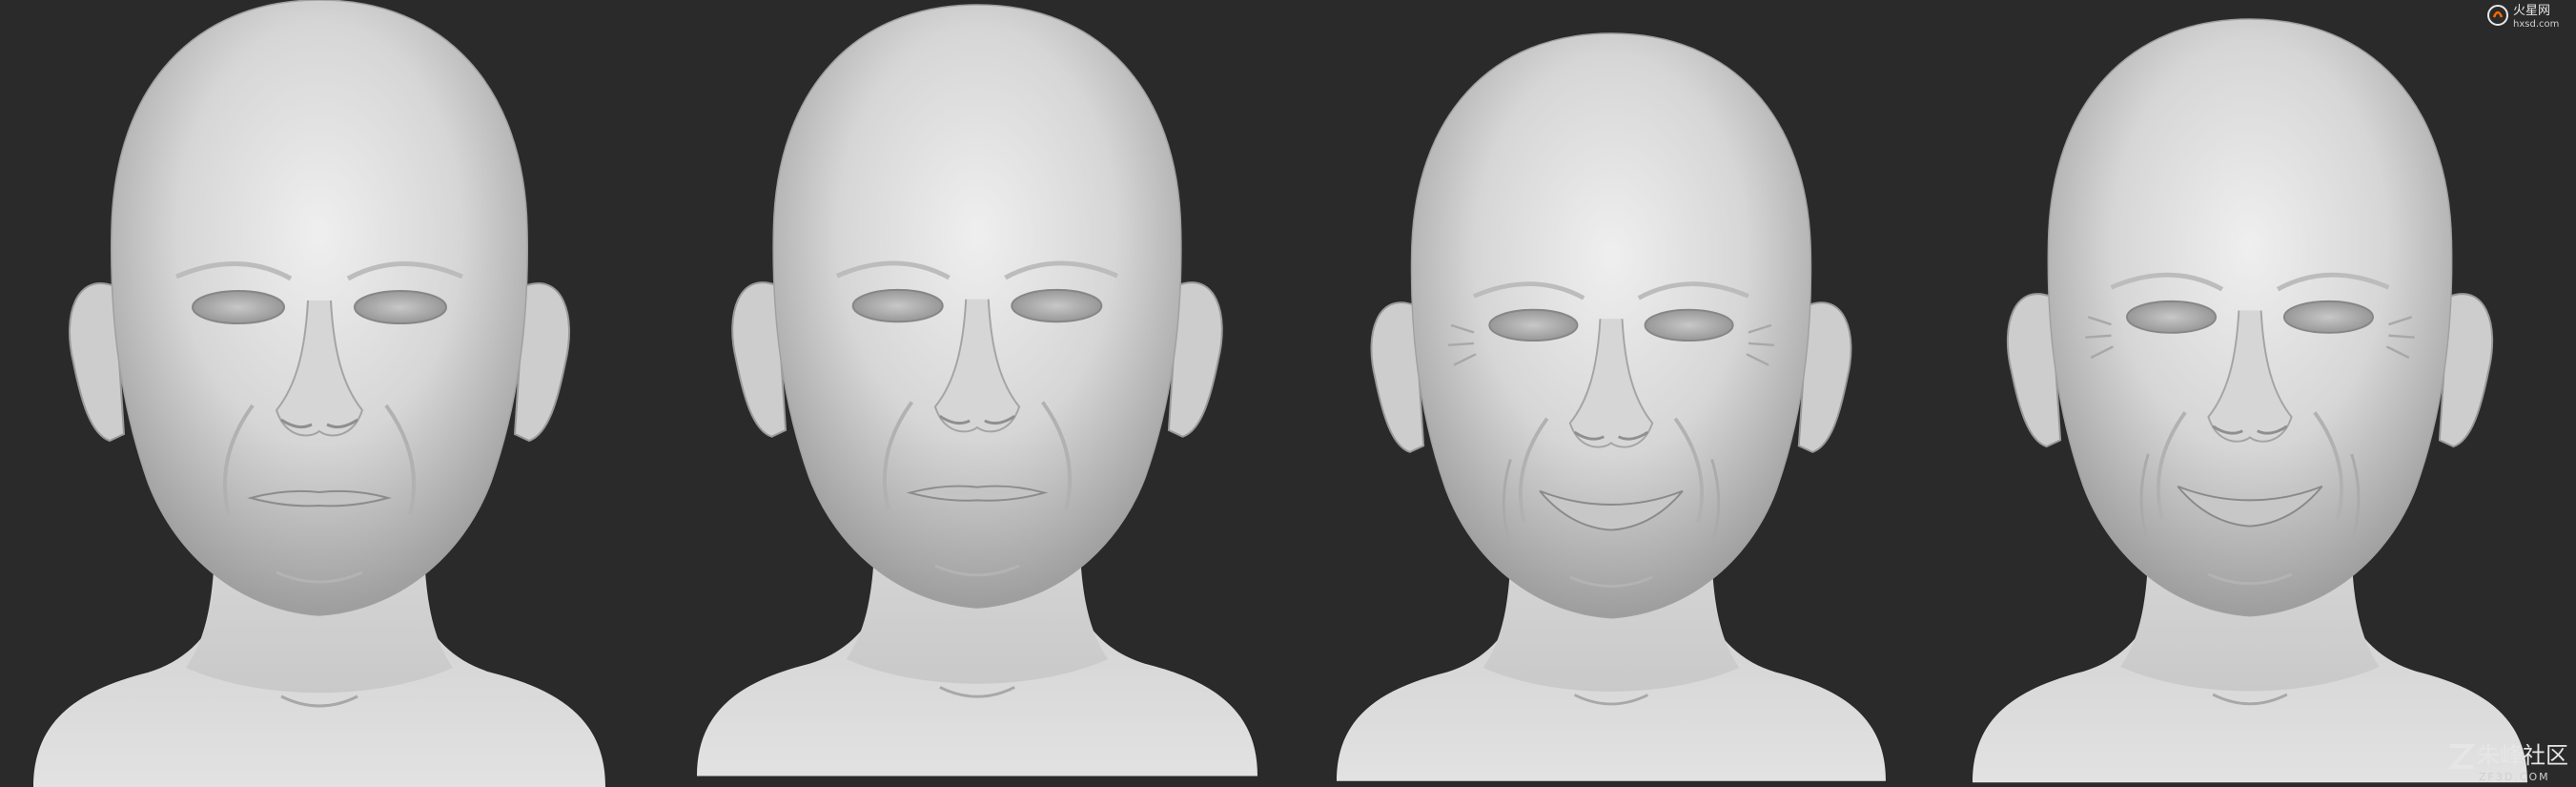 This screenshot has width=2576, height=787. I want to click on hxsd-watermark: 火星网 hxsd.com, so click(2523, 17).